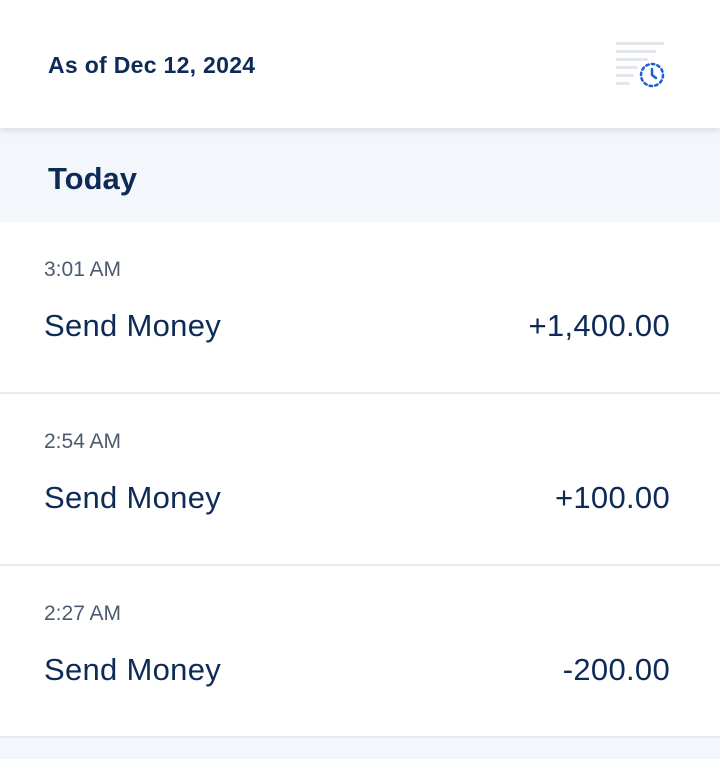 The height and width of the screenshot is (759, 720). Describe the element at coordinates (616, 669) in the screenshot. I see `transaction-amount: -200.00` at that location.